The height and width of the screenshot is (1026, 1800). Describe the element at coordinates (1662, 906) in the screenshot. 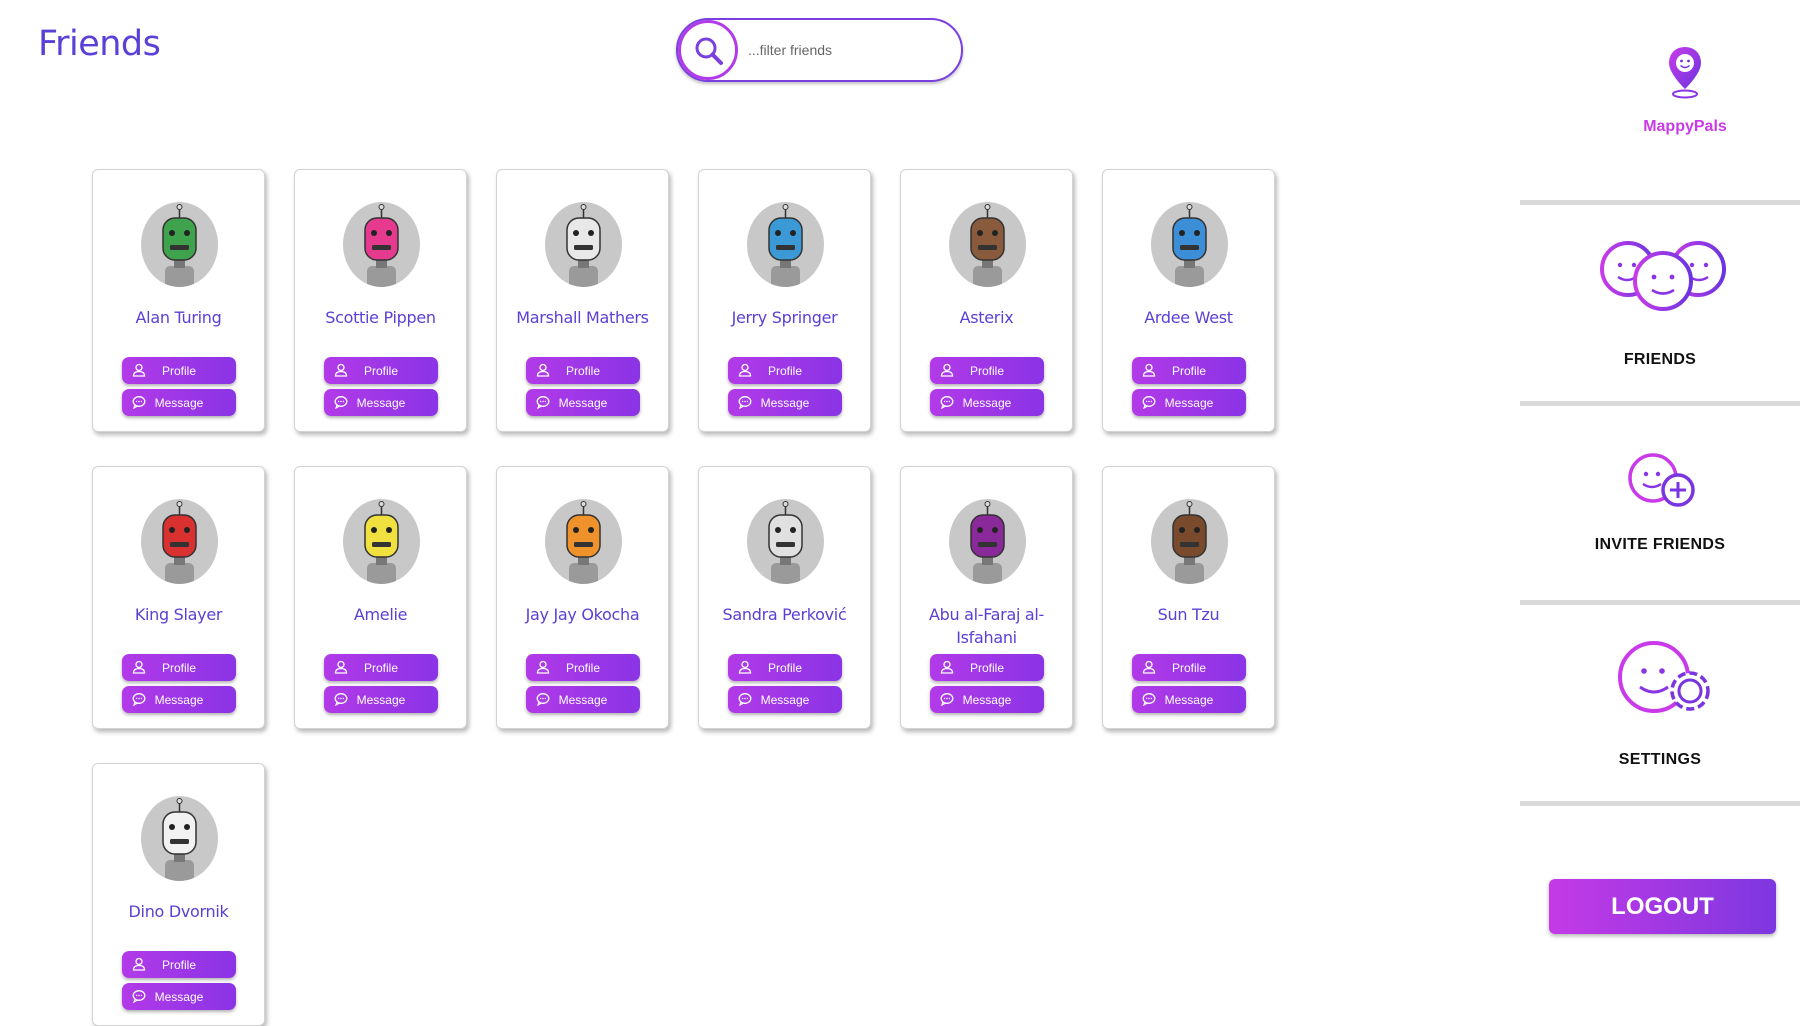

I see `logout-button: LOGOUT` at that location.